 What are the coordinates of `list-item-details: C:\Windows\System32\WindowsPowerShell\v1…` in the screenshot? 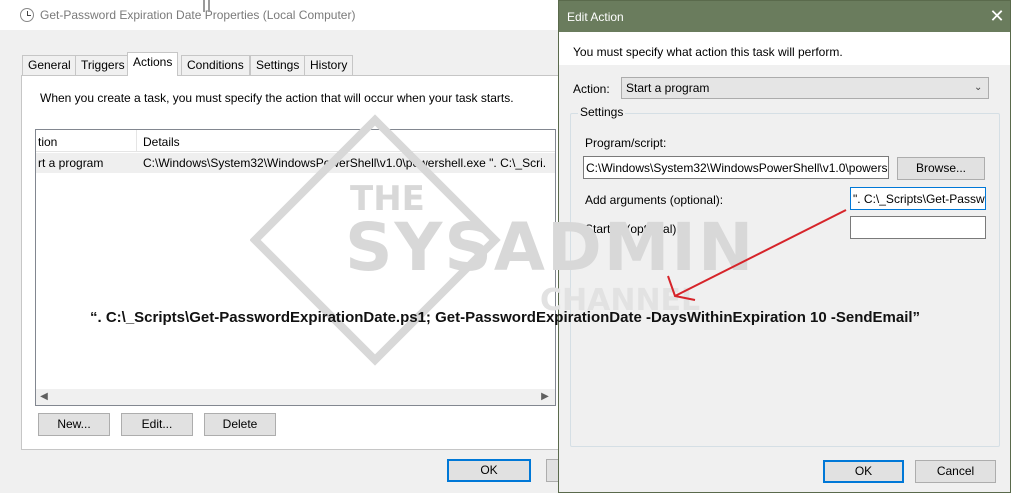 It's located at (345, 163).